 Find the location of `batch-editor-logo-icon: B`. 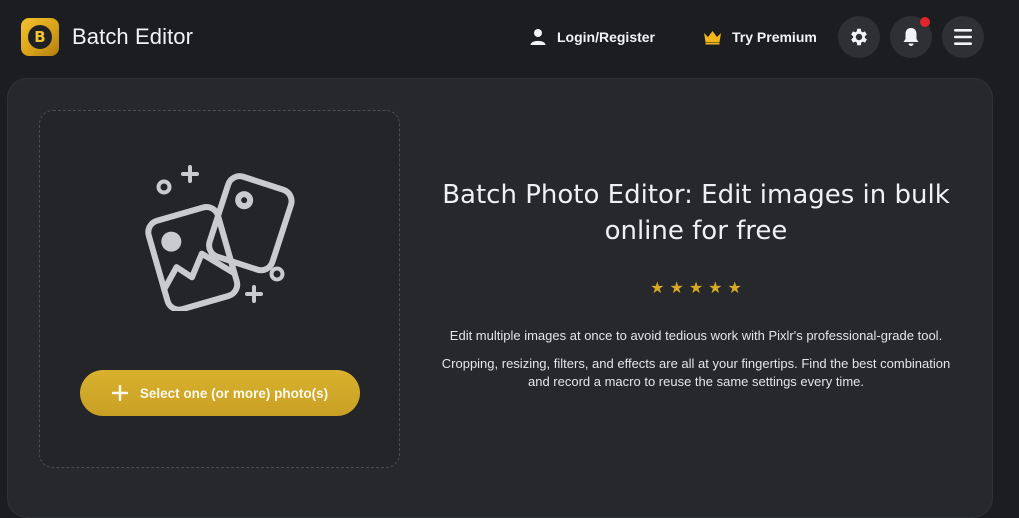

batch-editor-logo-icon: B is located at coordinates (40, 37).